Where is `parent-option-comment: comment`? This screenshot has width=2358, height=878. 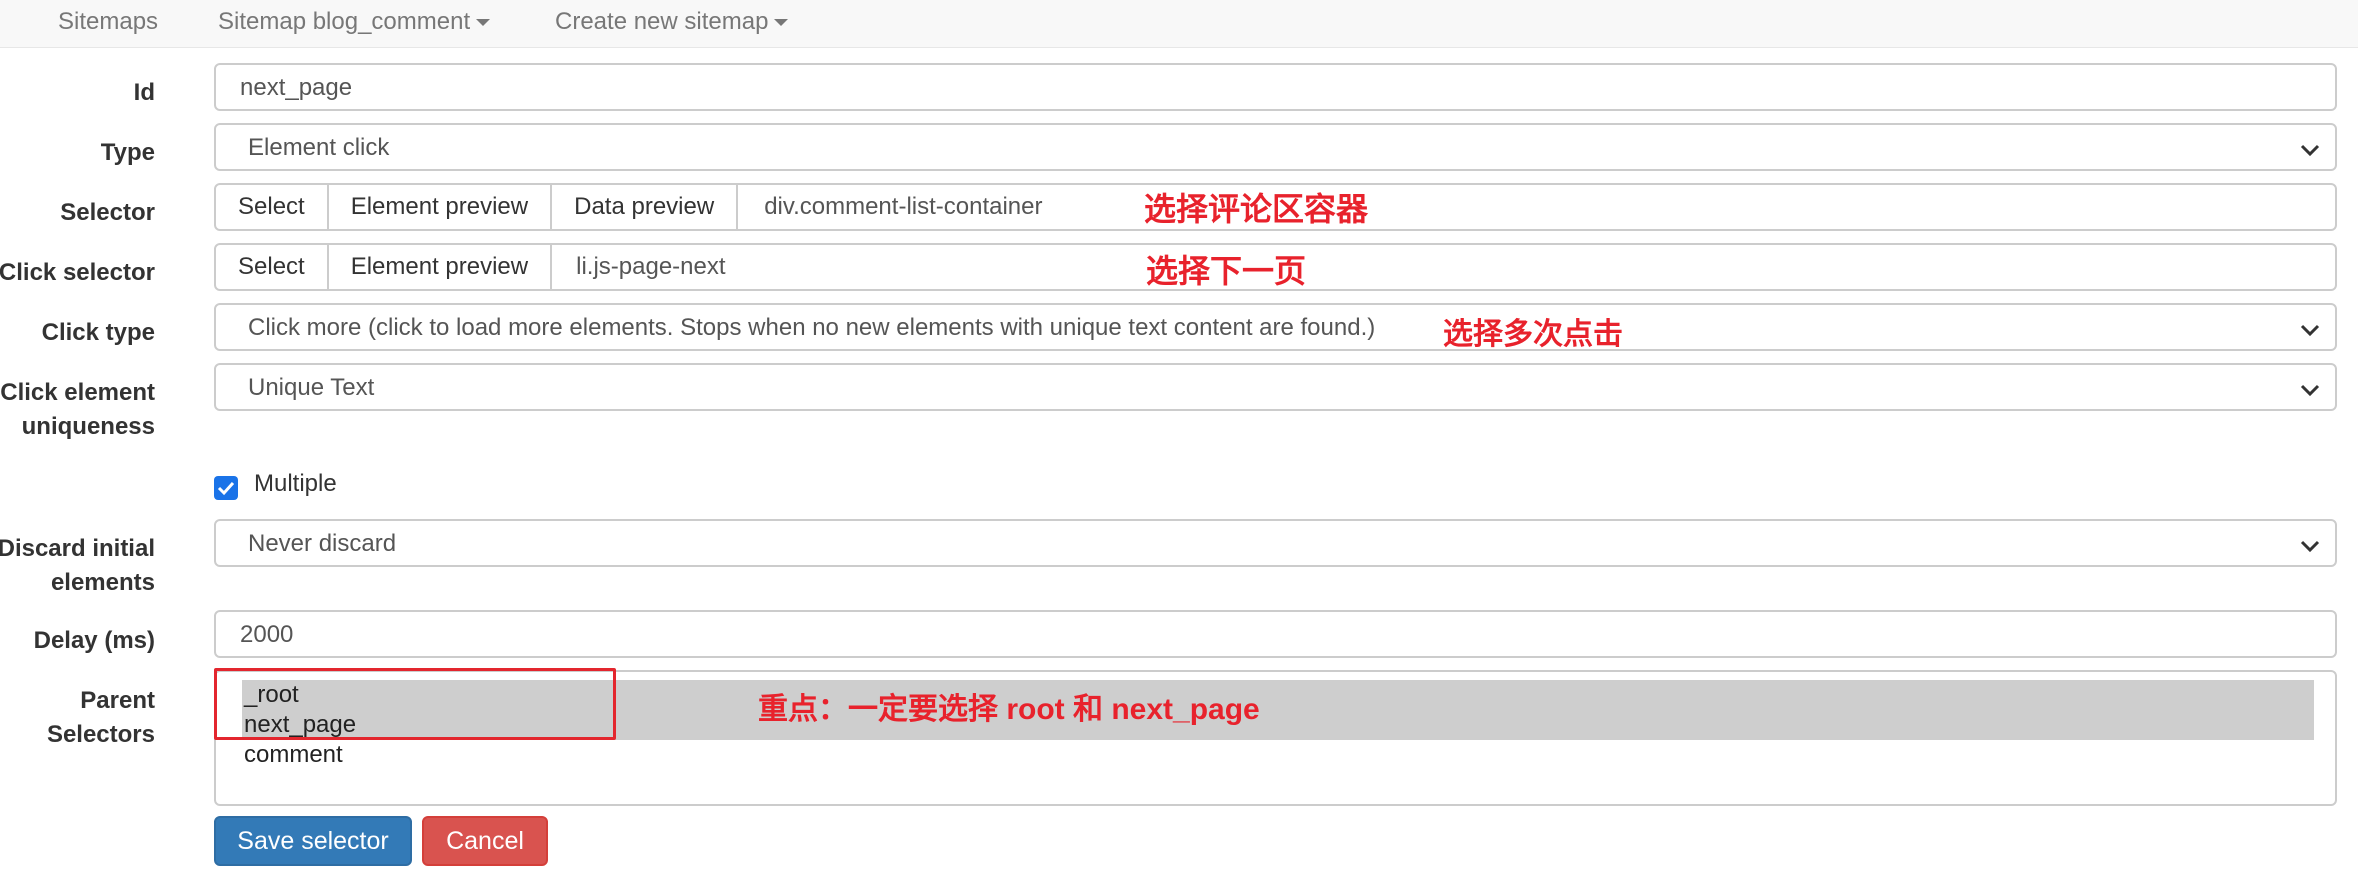
parent-option-comment: comment is located at coordinates (293, 755).